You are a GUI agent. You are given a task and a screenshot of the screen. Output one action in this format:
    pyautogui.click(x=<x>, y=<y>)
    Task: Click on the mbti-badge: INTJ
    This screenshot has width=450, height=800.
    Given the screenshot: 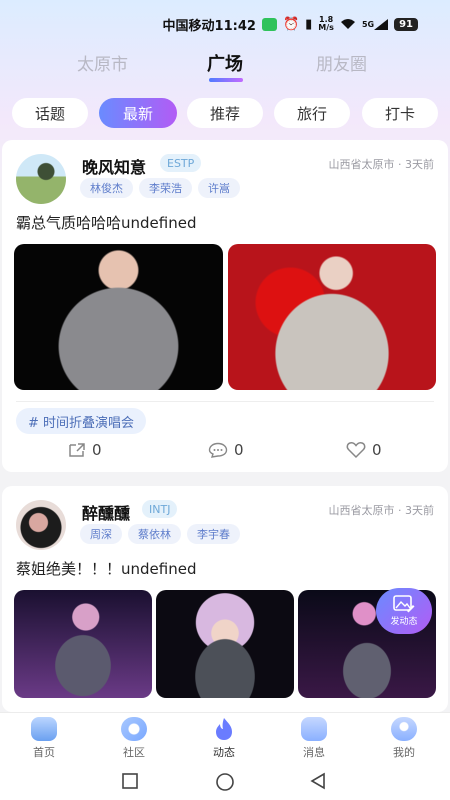 What is the action you would take?
    pyautogui.click(x=160, y=509)
    